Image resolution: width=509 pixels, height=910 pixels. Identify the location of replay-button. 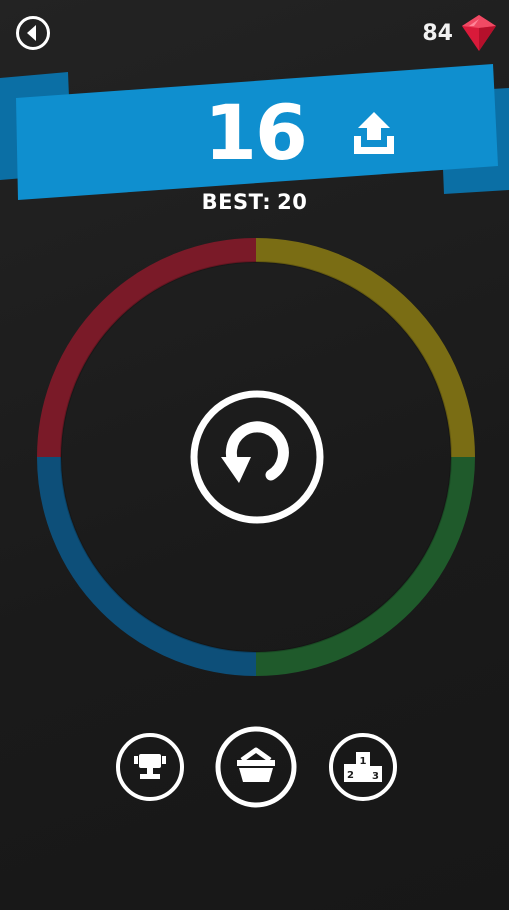
(257, 457).